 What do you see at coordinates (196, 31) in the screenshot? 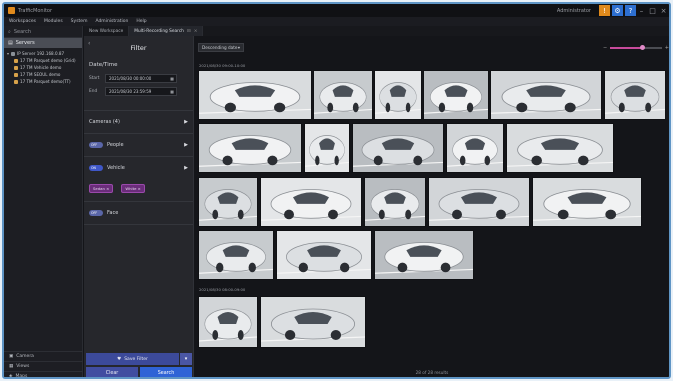
I see `tab-close-icon: ×` at bounding box center [196, 31].